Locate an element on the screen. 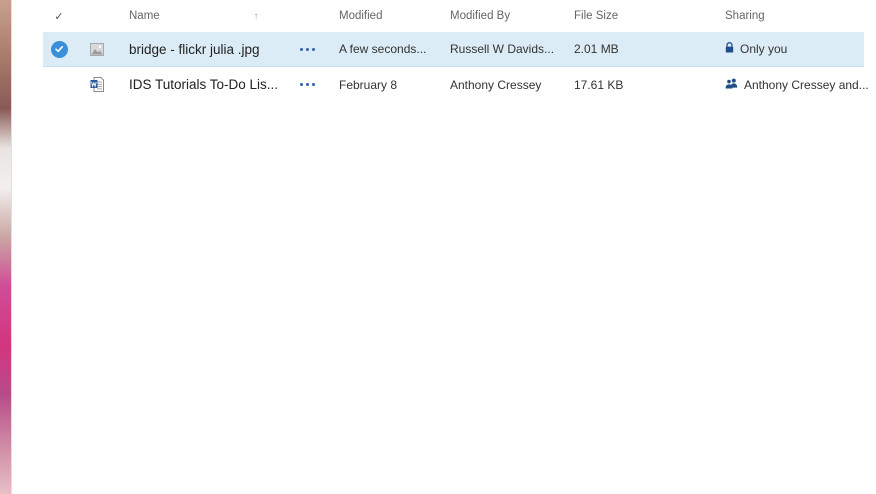 The width and height of the screenshot is (876, 494). sort-ascending-icon: ↑ is located at coordinates (256, 16).